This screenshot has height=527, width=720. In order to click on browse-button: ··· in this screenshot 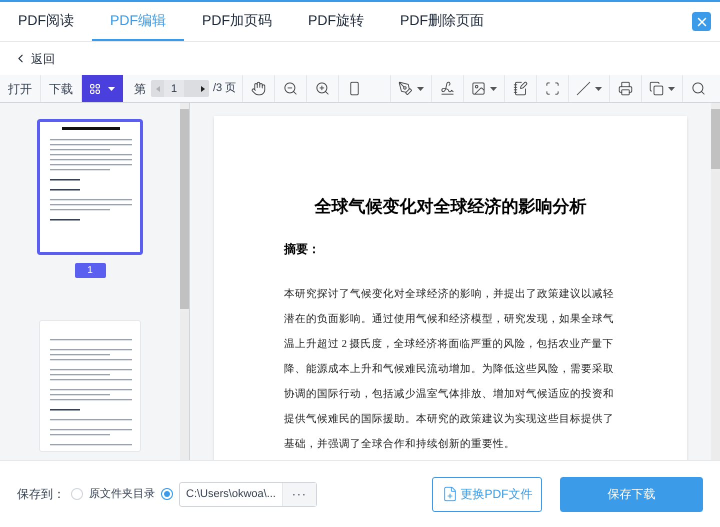, I will do `click(299, 494)`.